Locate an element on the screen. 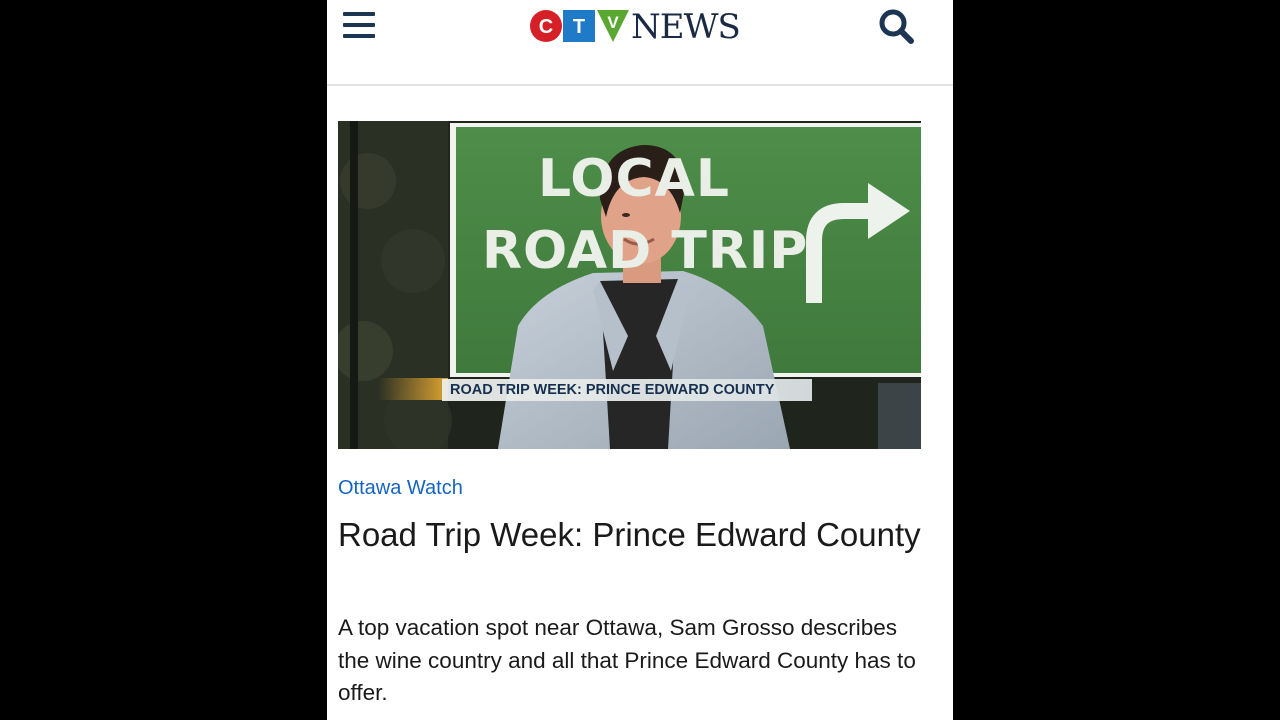 This screenshot has width=1280, height=720. ctv-logo-mark: C T V is located at coordinates (579, 26).